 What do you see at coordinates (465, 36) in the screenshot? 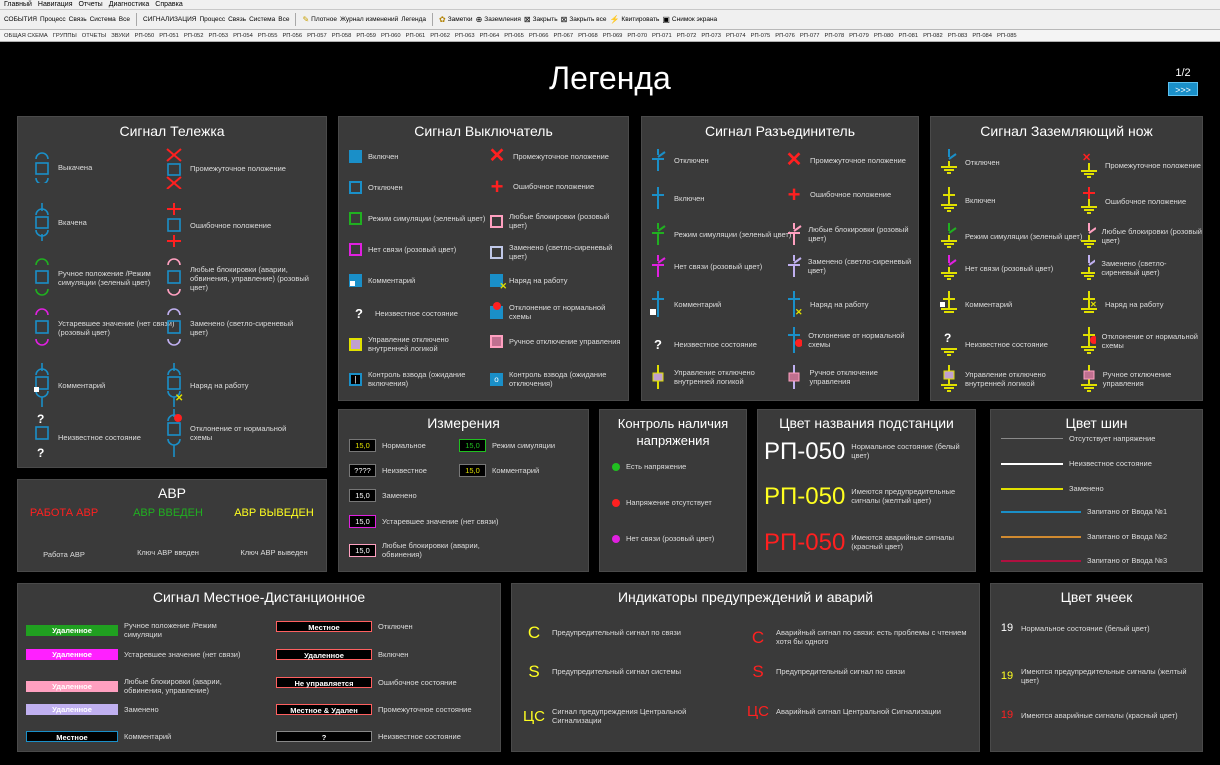
I see `scheme-tab: РП-063` at bounding box center [465, 36].